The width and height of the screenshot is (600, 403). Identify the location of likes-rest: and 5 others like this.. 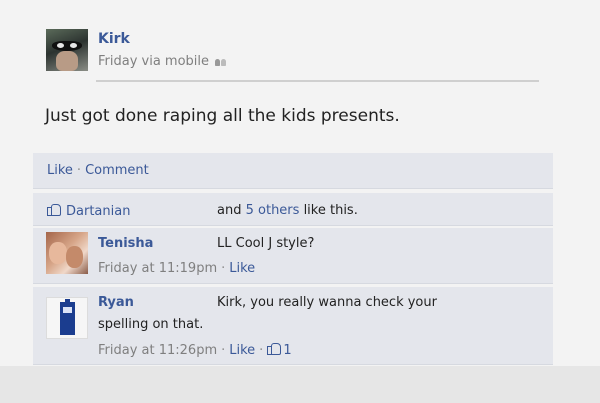
(287, 210).